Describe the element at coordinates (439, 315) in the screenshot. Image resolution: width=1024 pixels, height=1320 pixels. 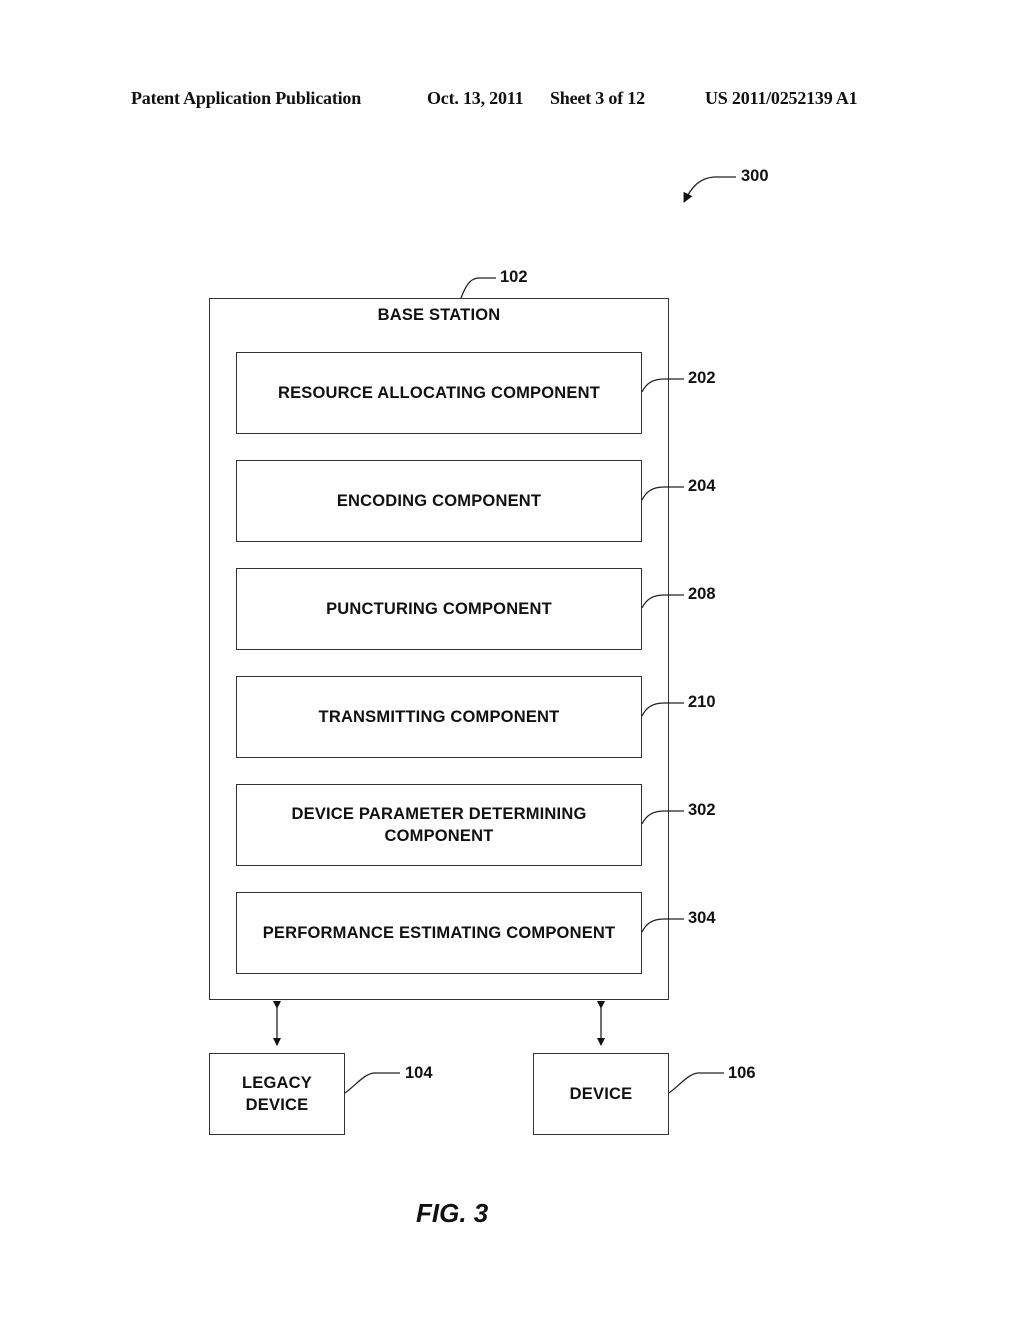
I see `base-station-title: BASE STATION` at that location.